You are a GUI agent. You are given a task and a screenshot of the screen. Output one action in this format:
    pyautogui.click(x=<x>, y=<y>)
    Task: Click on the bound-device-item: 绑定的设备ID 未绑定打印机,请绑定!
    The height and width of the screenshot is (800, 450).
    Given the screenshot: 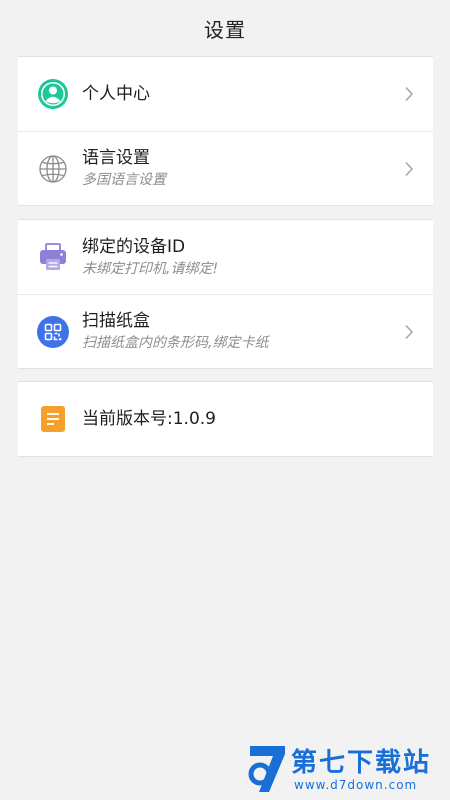 What is the action you would take?
    pyautogui.click(x=225, y=257)
    